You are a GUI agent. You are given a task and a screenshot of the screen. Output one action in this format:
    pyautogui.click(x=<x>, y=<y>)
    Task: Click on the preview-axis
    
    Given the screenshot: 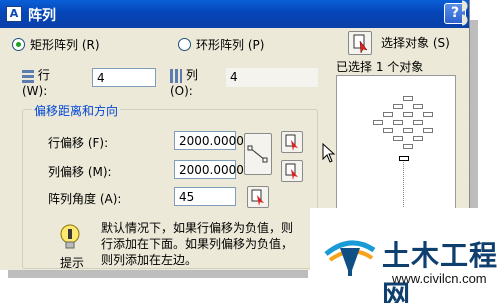 What is the action you would take?
    pyautogui.click(x=403, y=185)
    